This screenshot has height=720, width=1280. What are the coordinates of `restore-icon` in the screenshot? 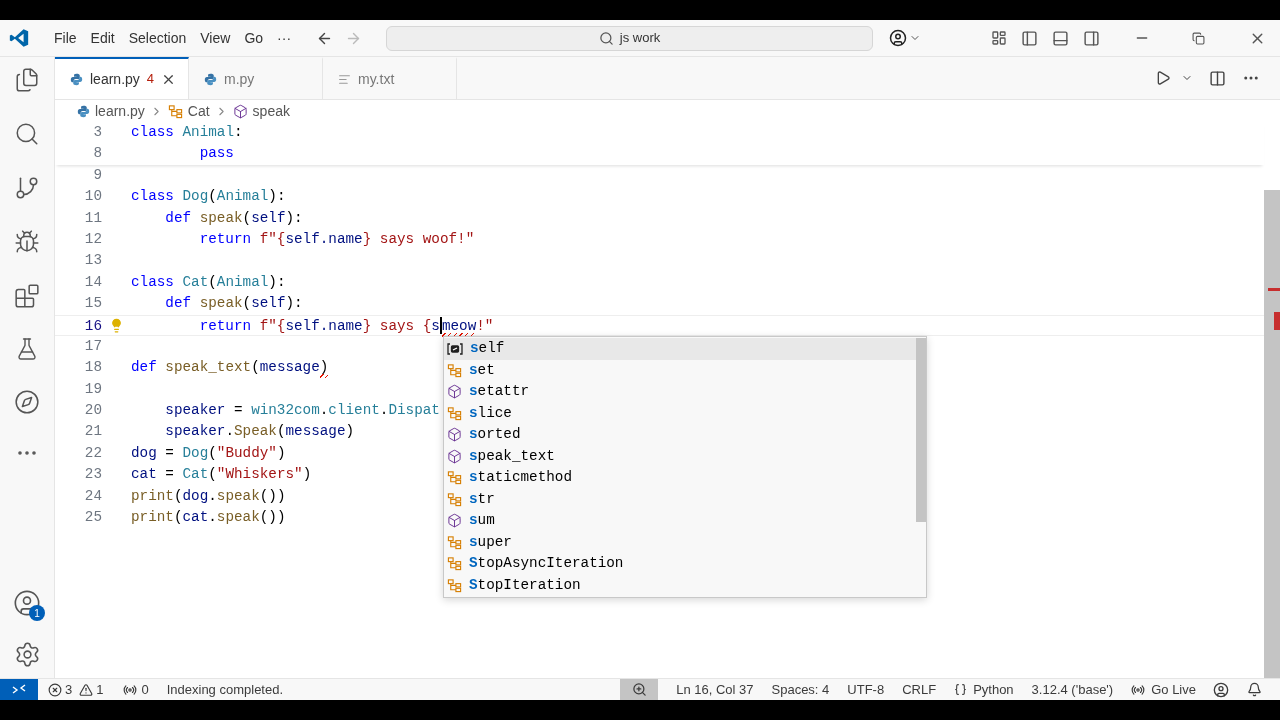 It's located at (1198, 38).